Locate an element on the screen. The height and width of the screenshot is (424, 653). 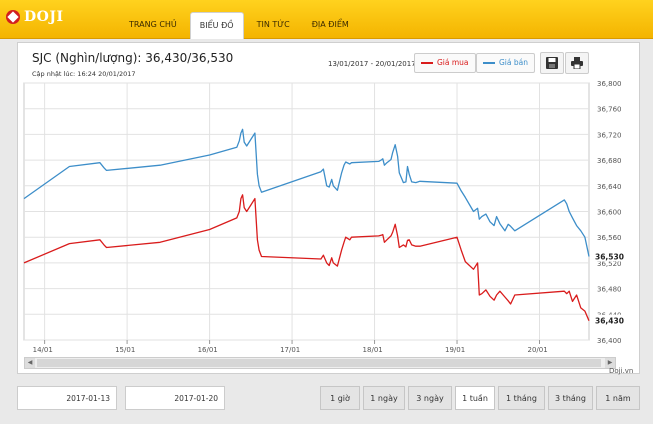
y-tick-label: 36,680 is located at coordinates (609, 161).